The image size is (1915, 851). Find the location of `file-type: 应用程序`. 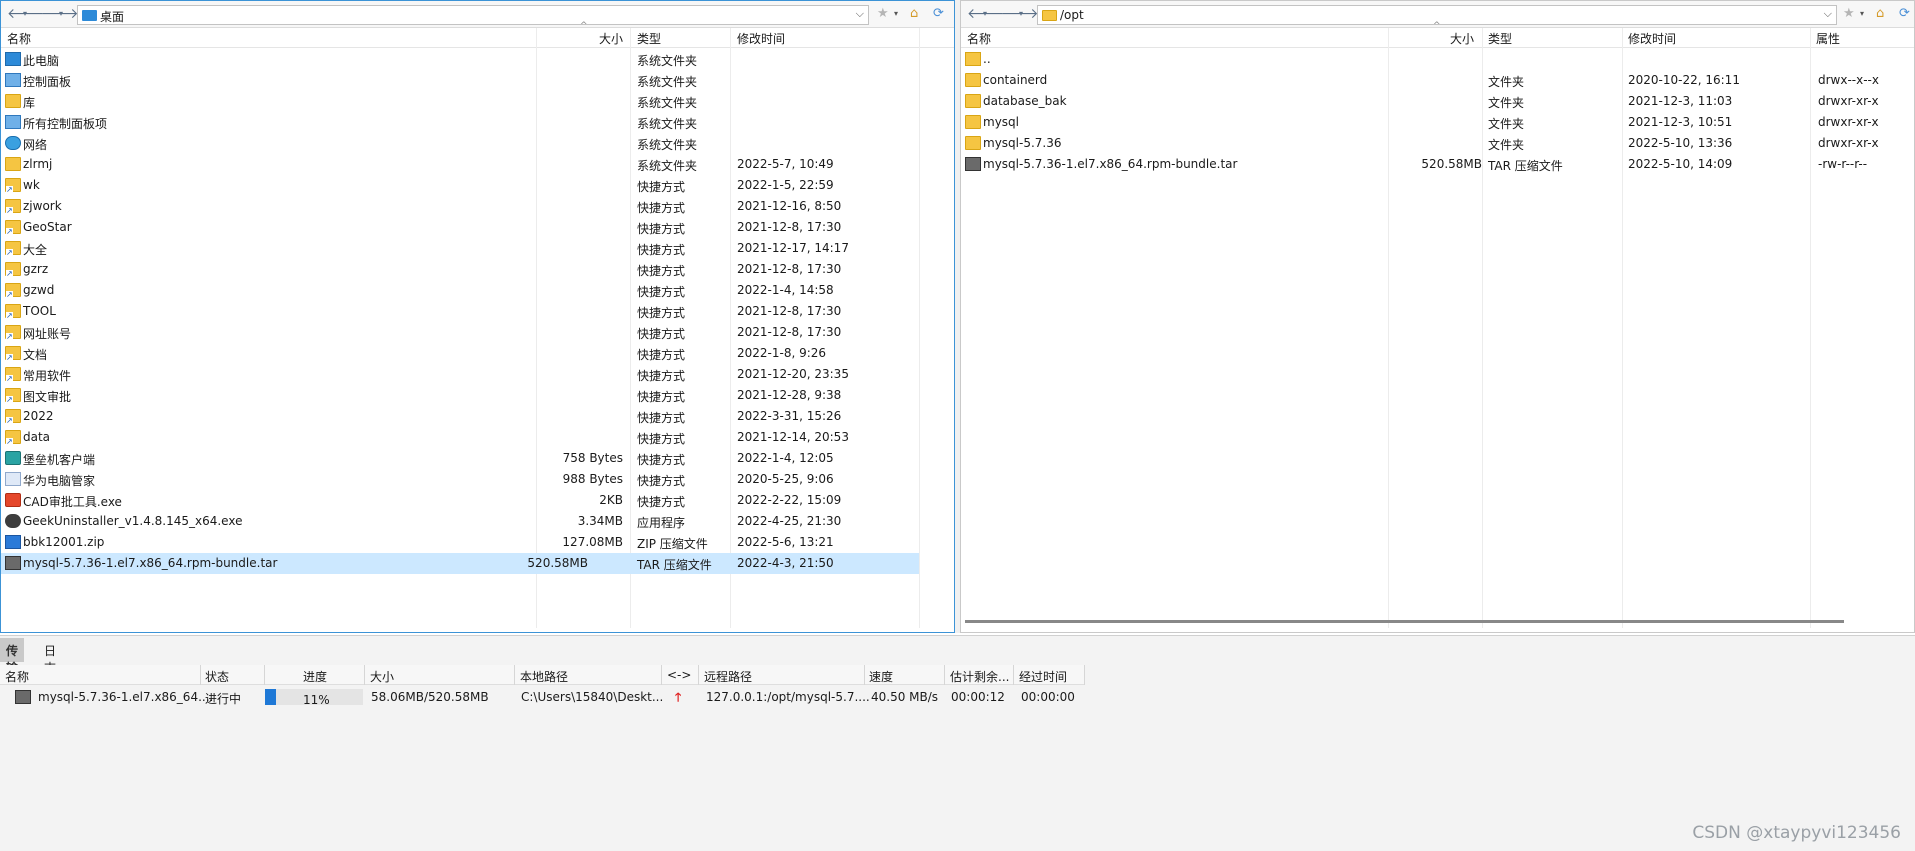

file-type: 应用程序 is located at coordinates (661, 523).